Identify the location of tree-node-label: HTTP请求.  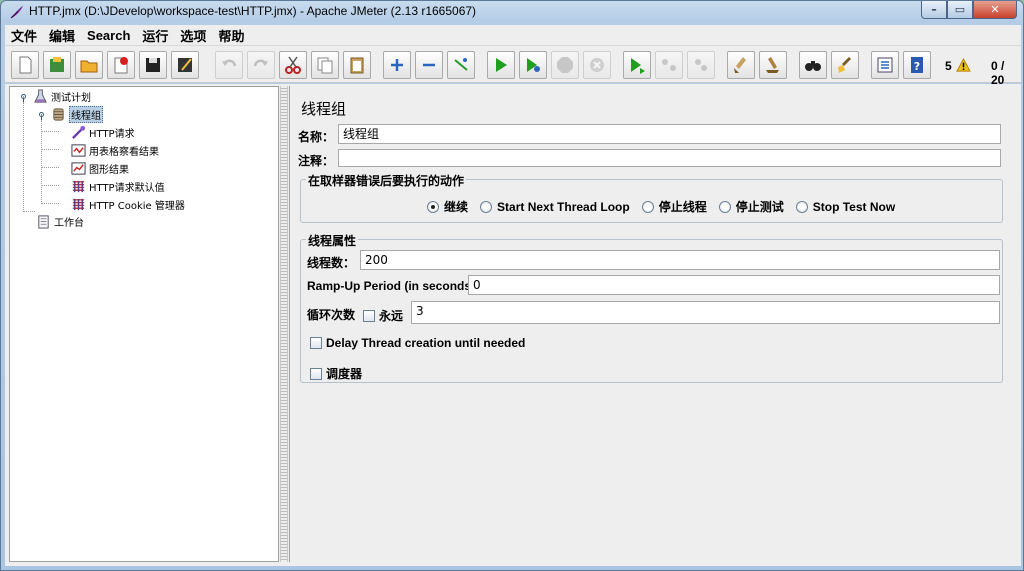
(112, 134).